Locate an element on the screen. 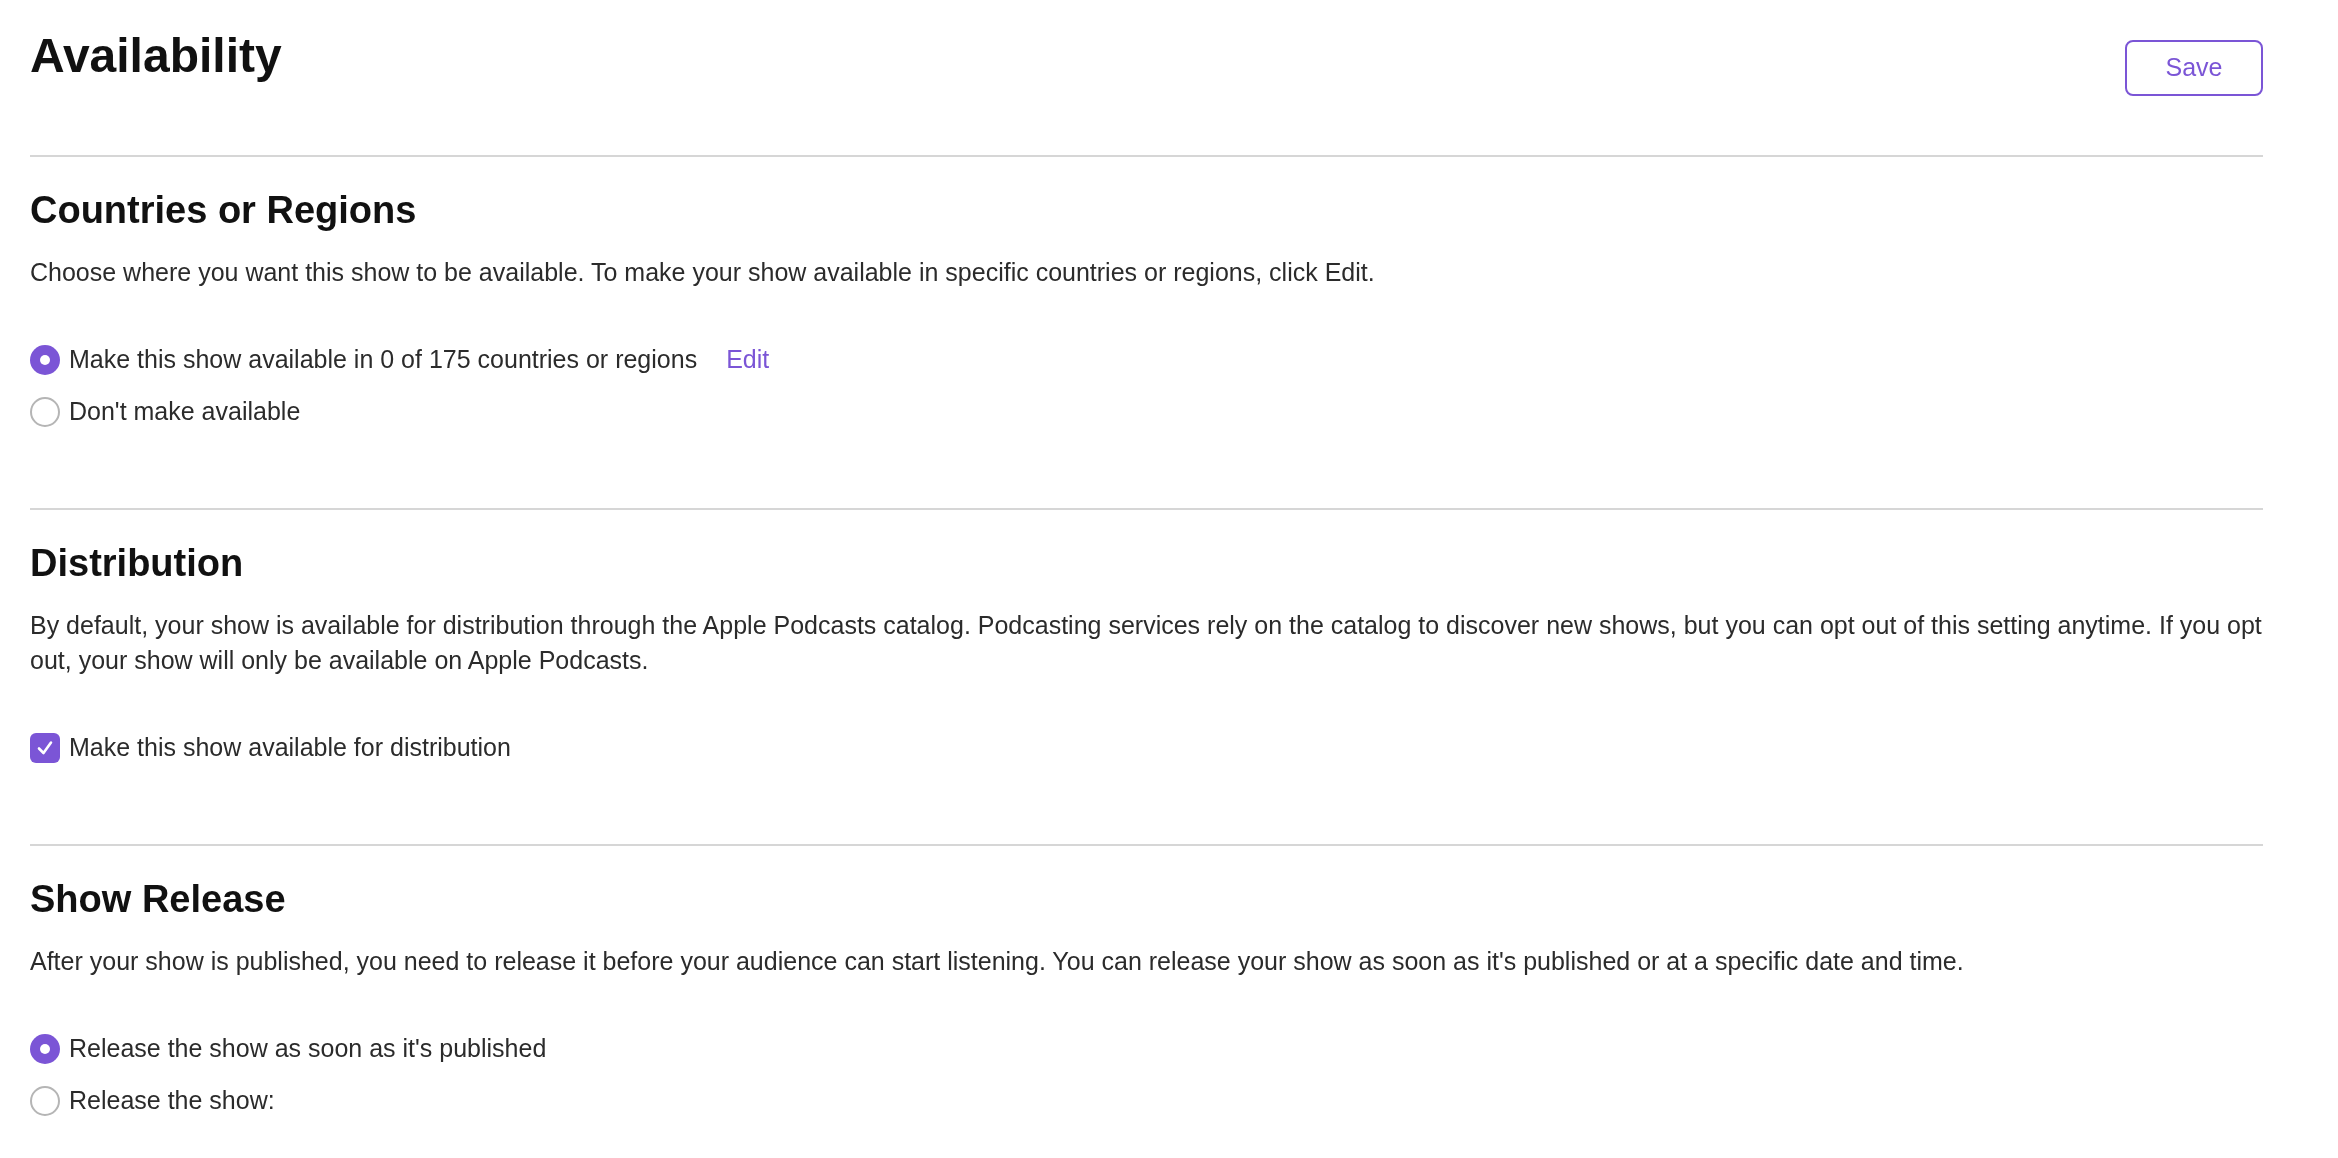 The image size is (2338, 1158). page-title: Availability is located at coordinates (156, 56).